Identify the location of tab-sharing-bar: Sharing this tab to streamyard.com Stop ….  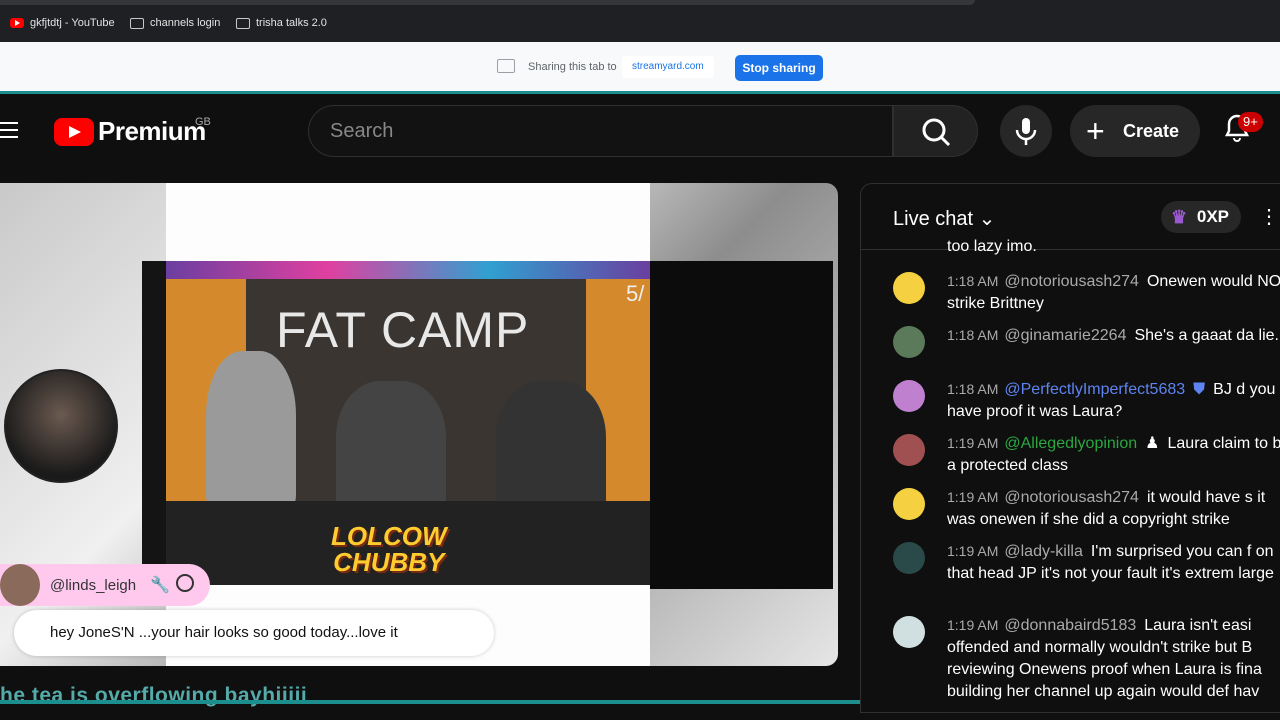
(640, 68).